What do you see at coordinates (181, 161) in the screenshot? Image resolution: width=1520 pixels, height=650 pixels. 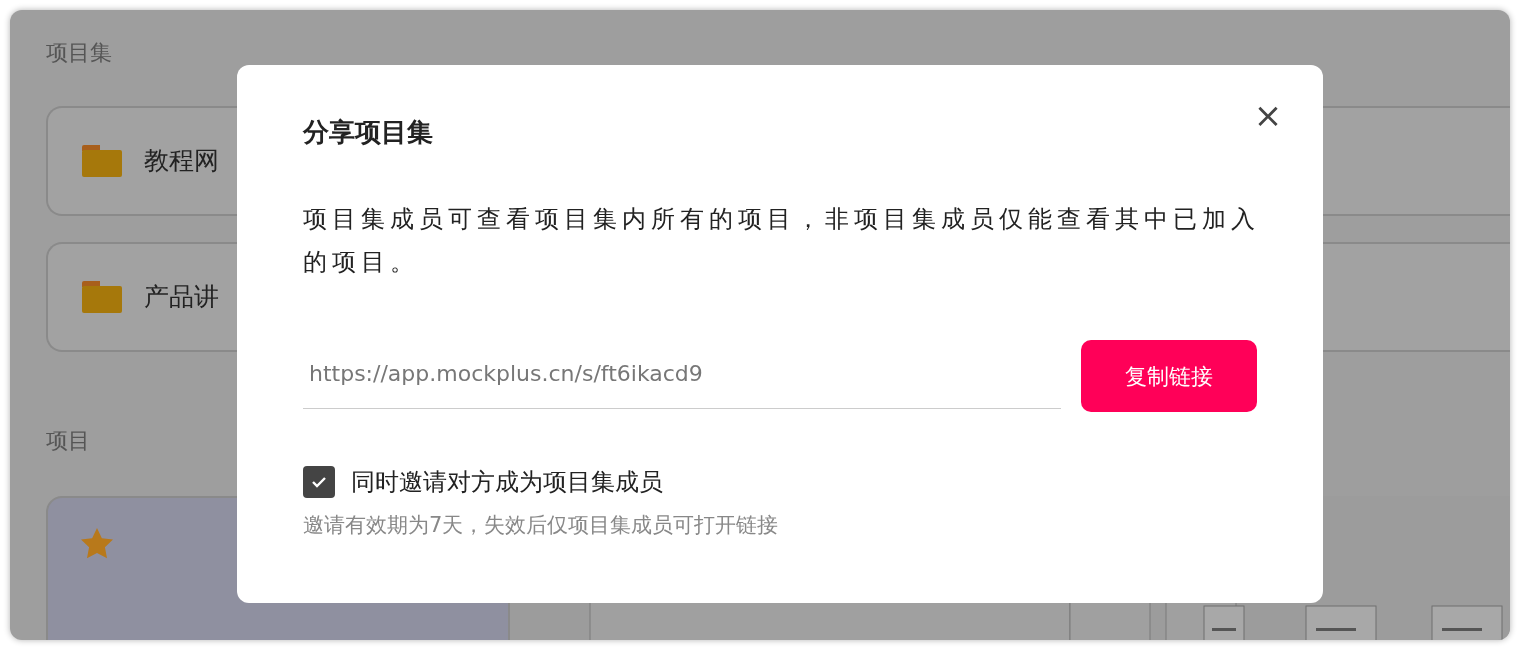 I see `collection-name: 教程网` at bounding box center [181, 161].